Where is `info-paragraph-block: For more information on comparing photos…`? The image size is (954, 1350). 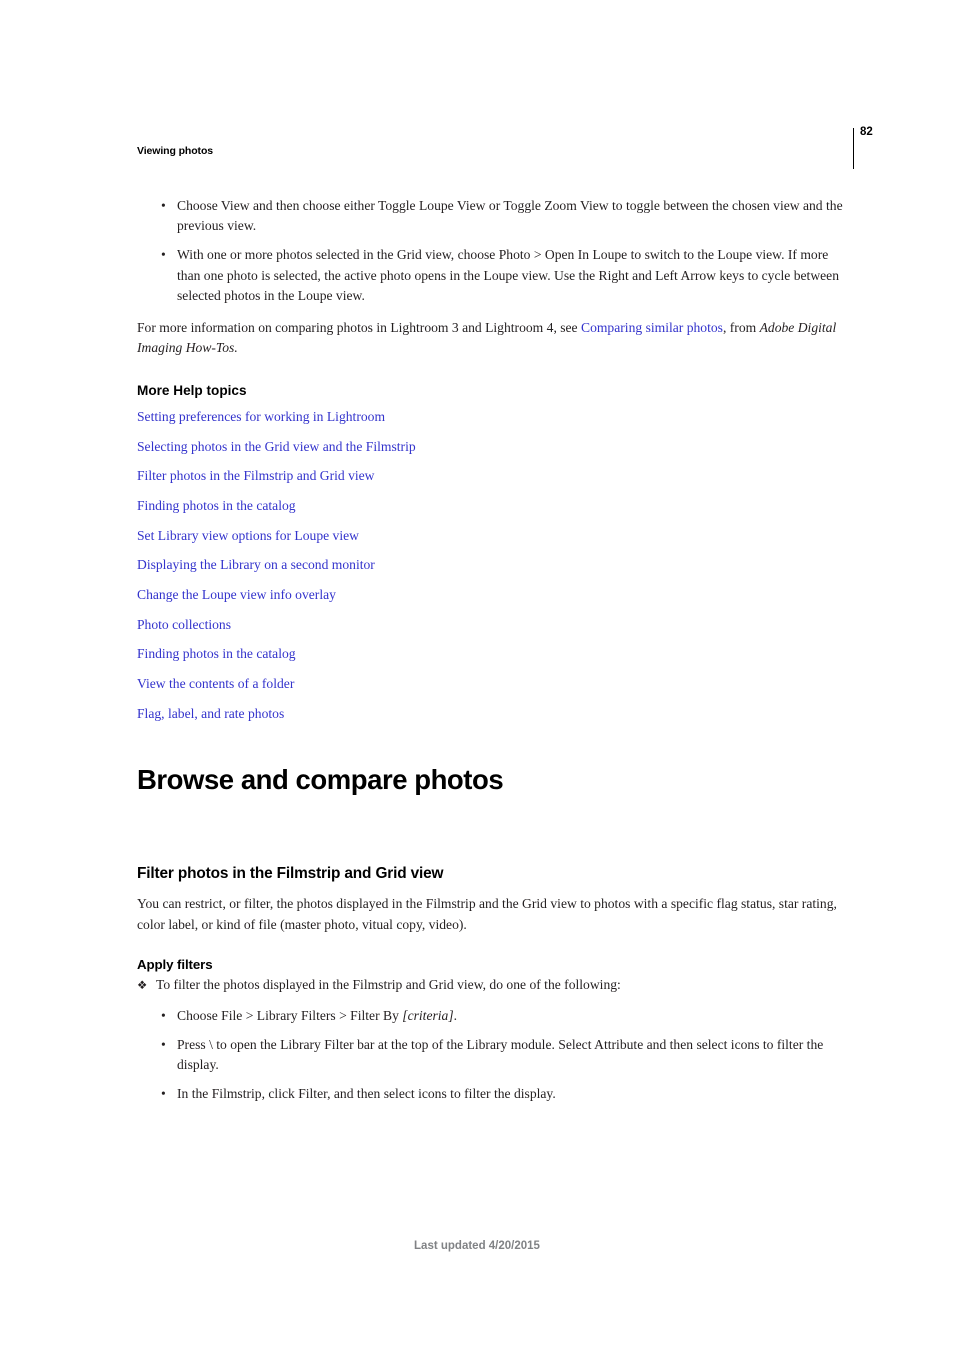
info-paragraph-block: For more information on comparing photos… is located at coordinates (493, 338).